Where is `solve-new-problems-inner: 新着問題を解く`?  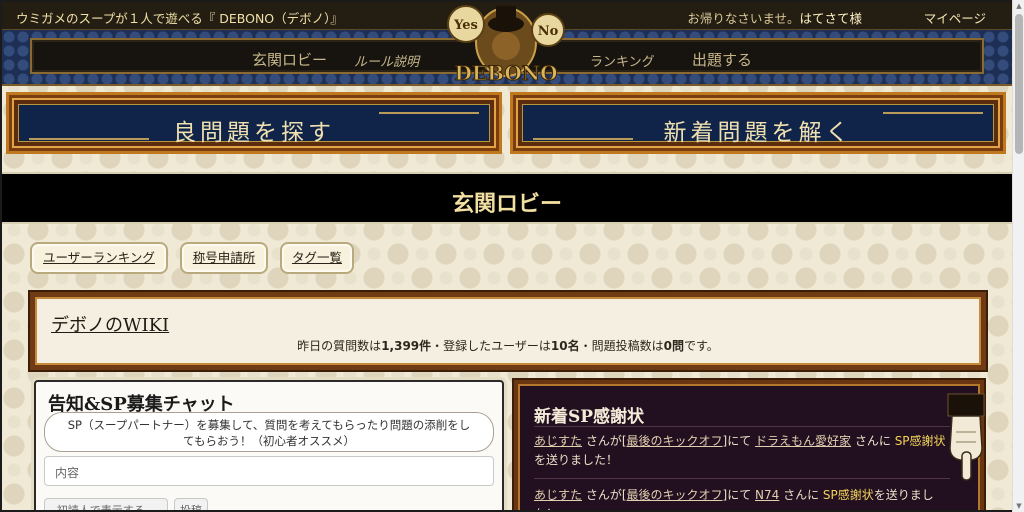
solve-new-problems-inner: 新着問題を解く is located at coordinates (758, 125).